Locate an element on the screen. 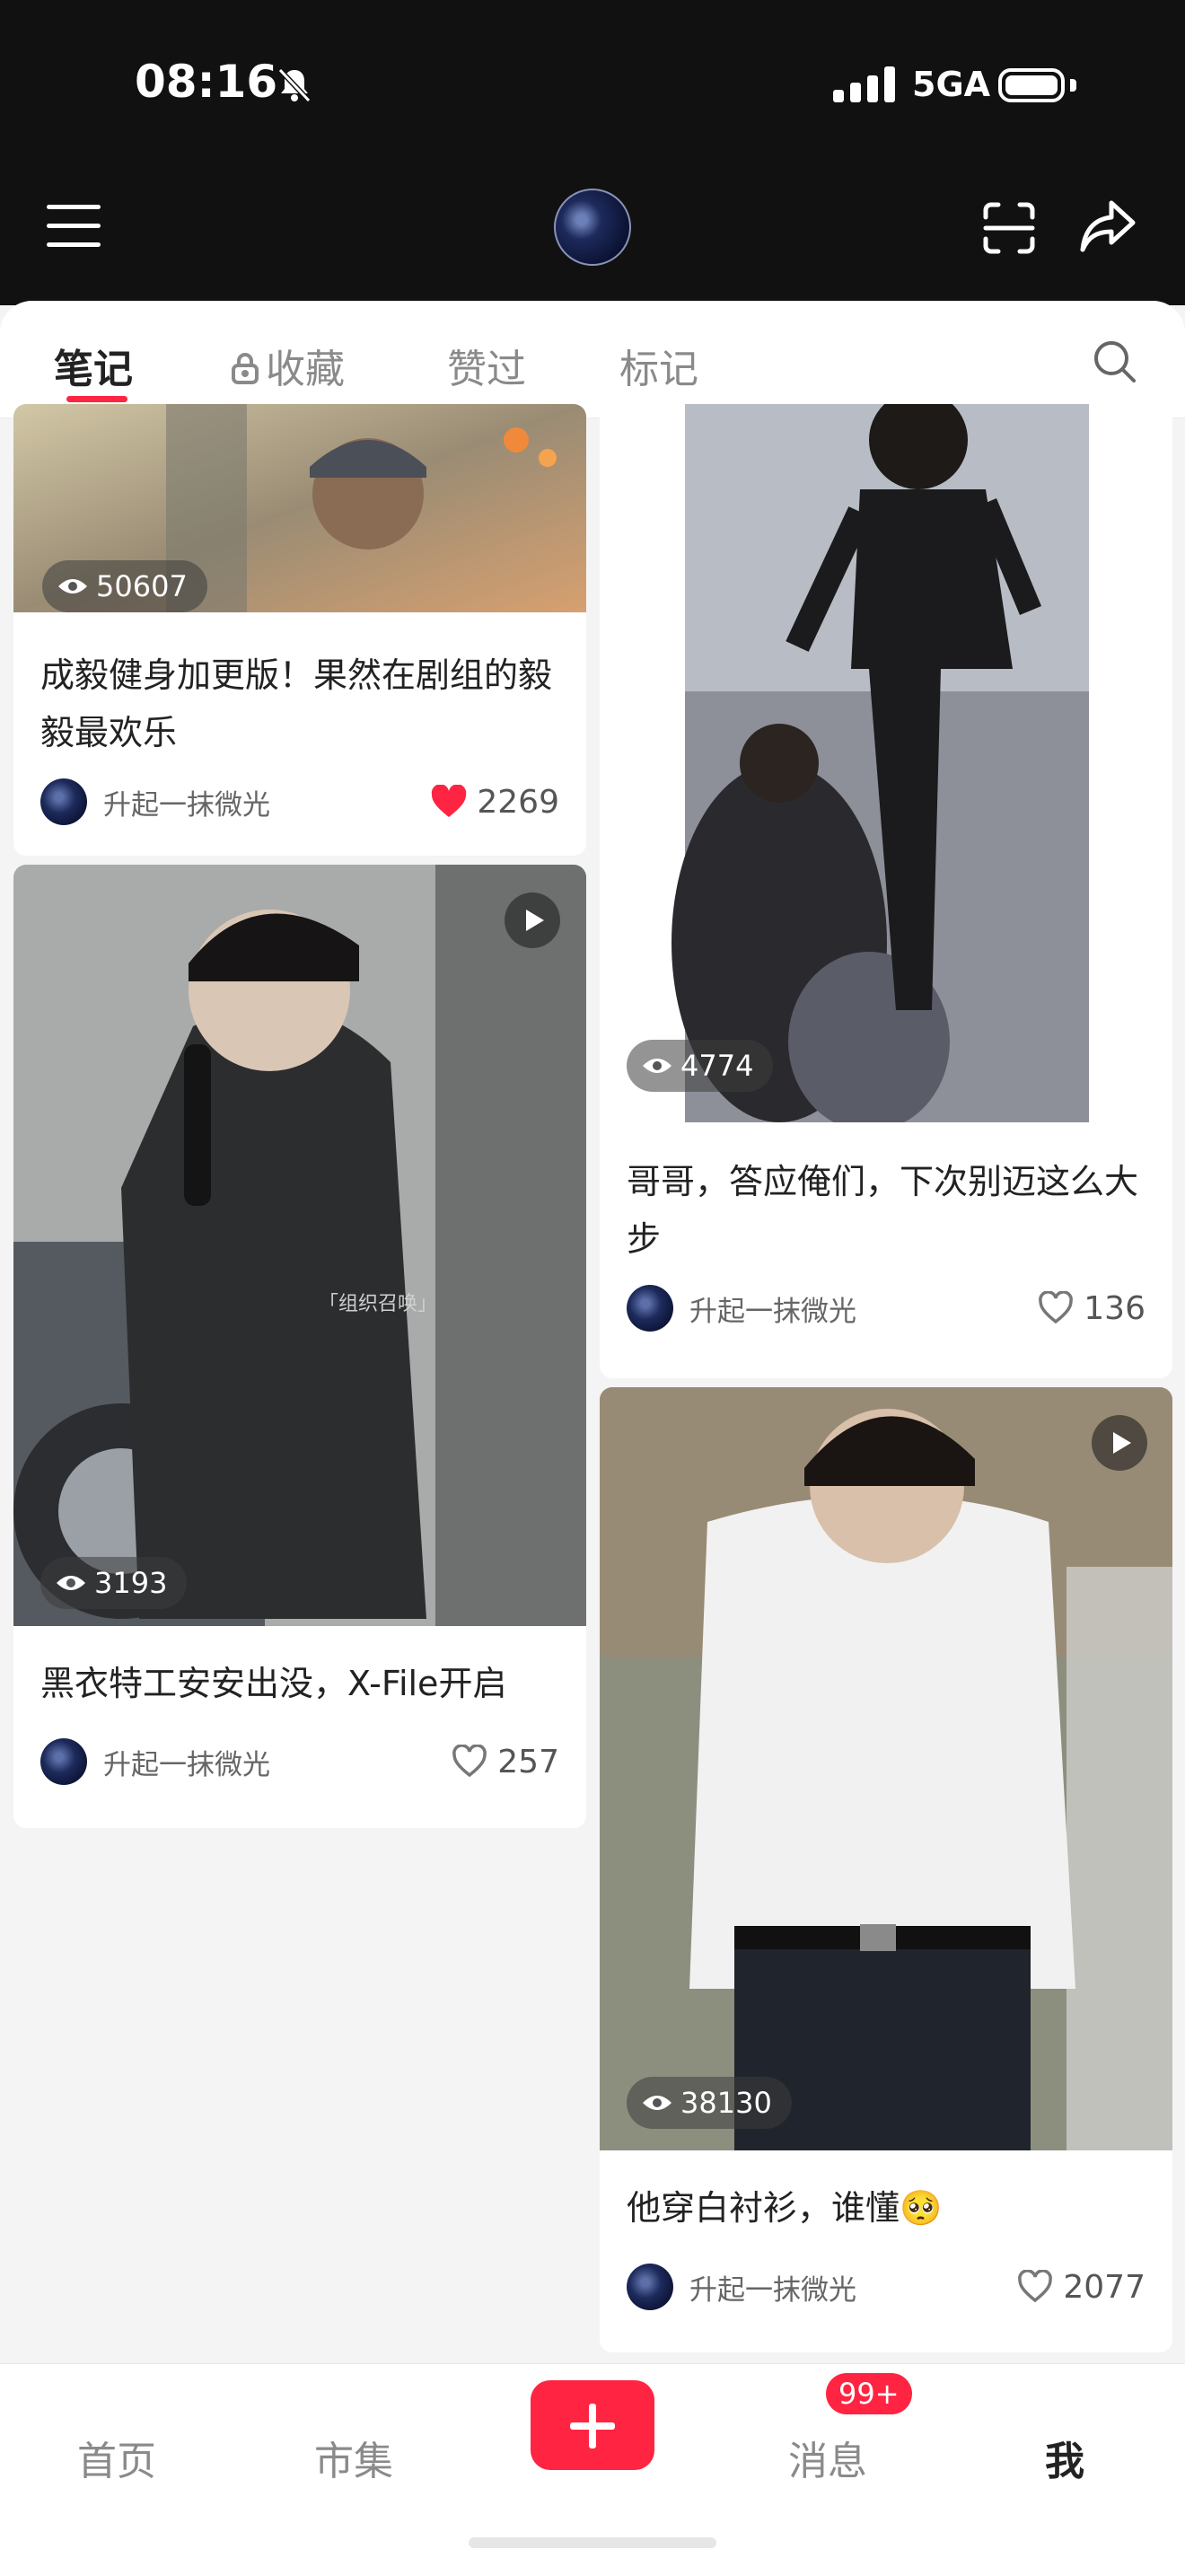 The width and height of the screenshot is (1185, 2576). video-overlay-text: 「组织召唤」 is located at coordinates (378, 1304).